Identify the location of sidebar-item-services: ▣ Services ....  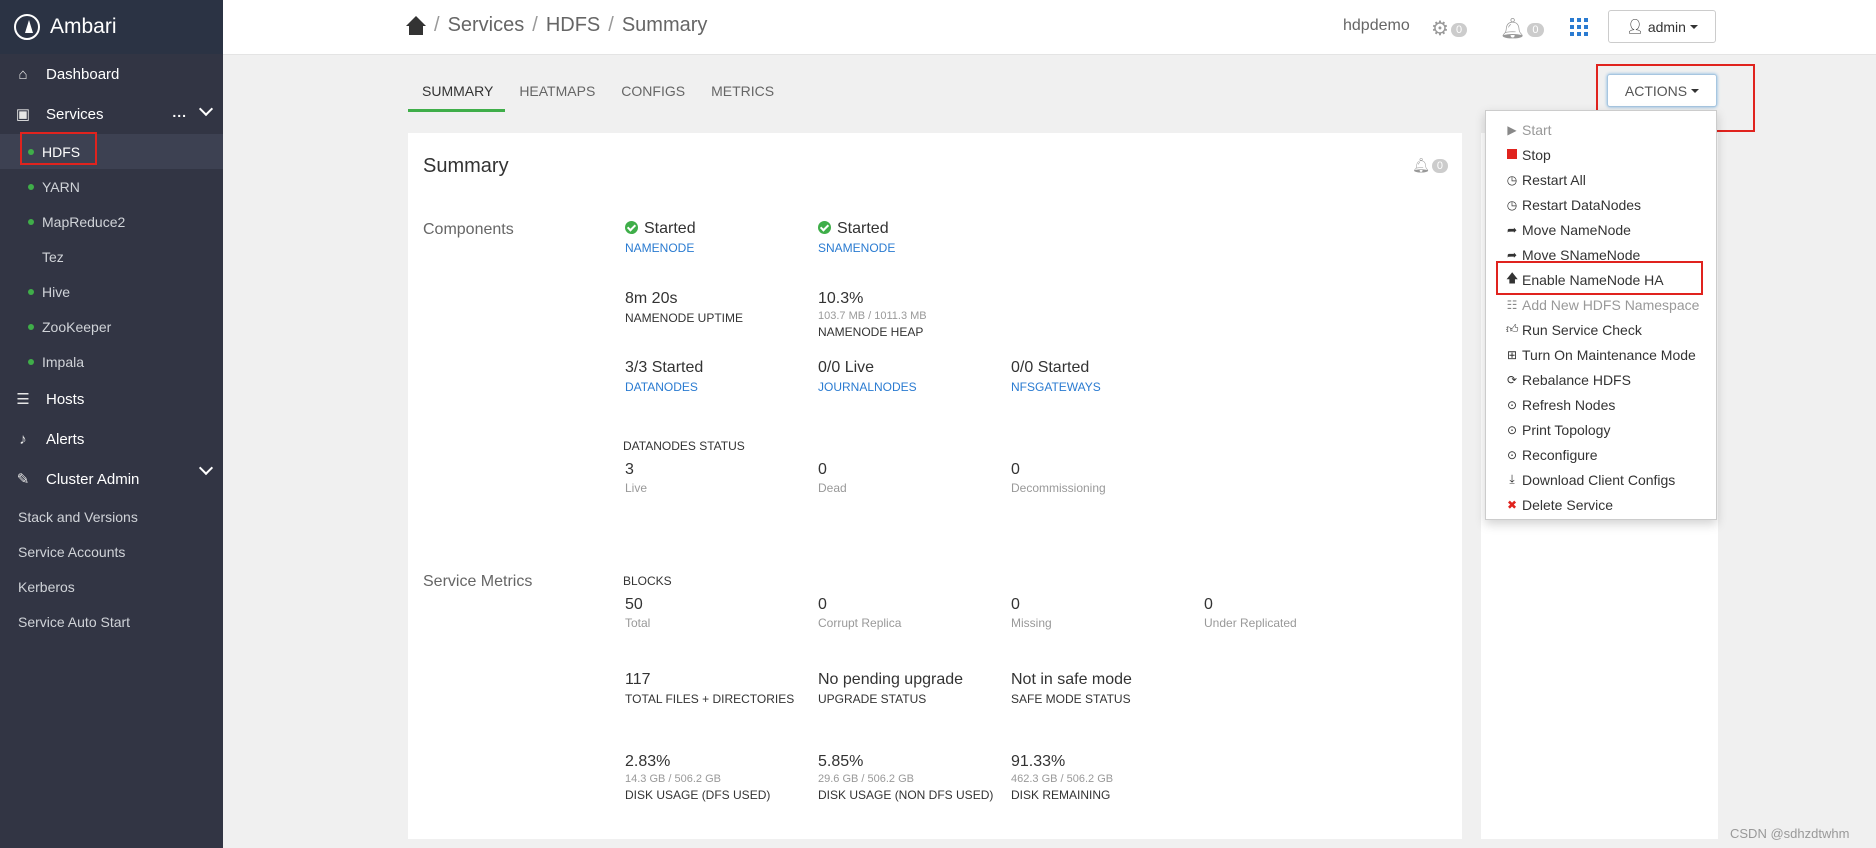
(111, 114).